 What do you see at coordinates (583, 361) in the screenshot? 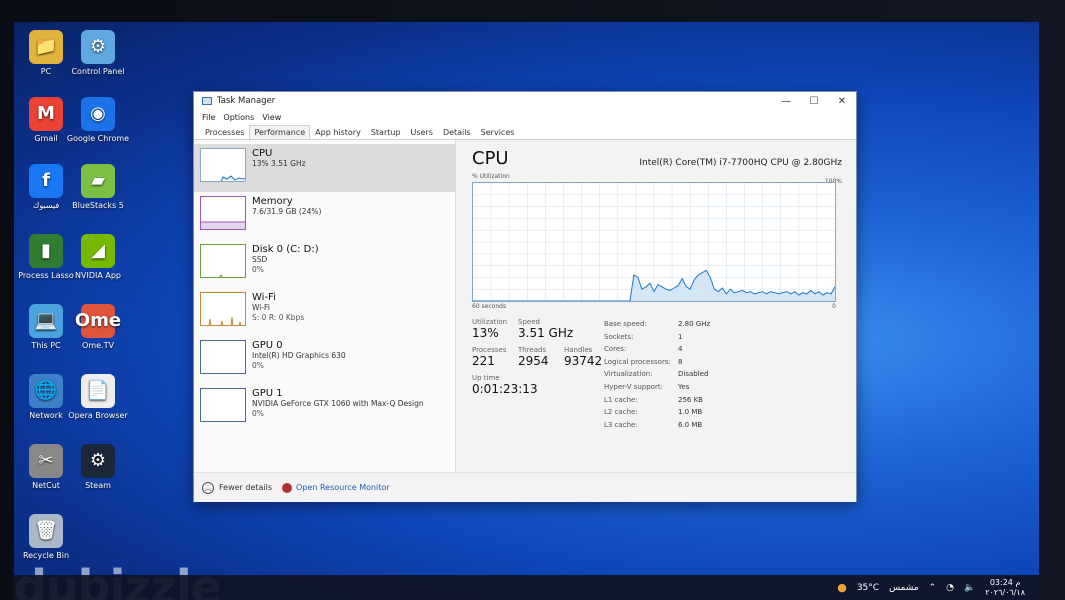
I see `handles-value: 93742` at bounding box center [583, 361].